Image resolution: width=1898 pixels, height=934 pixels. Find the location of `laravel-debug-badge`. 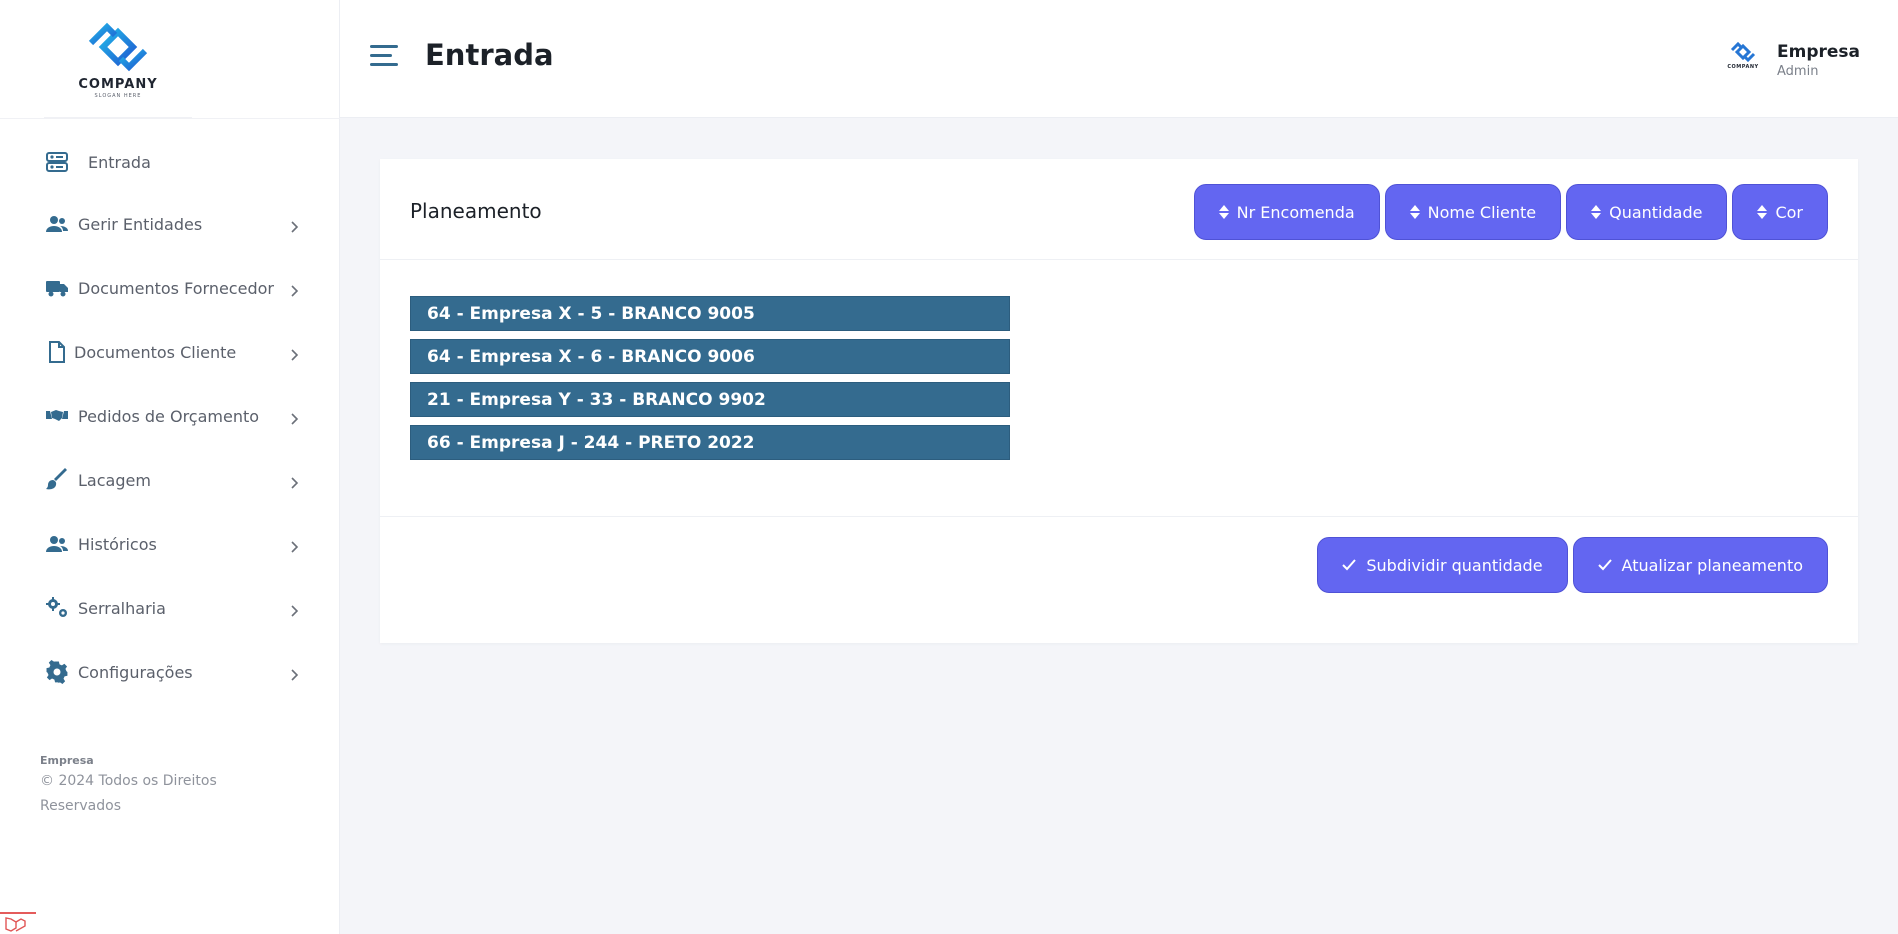

laravel-debug-badge is located at coordinates (18, 923).